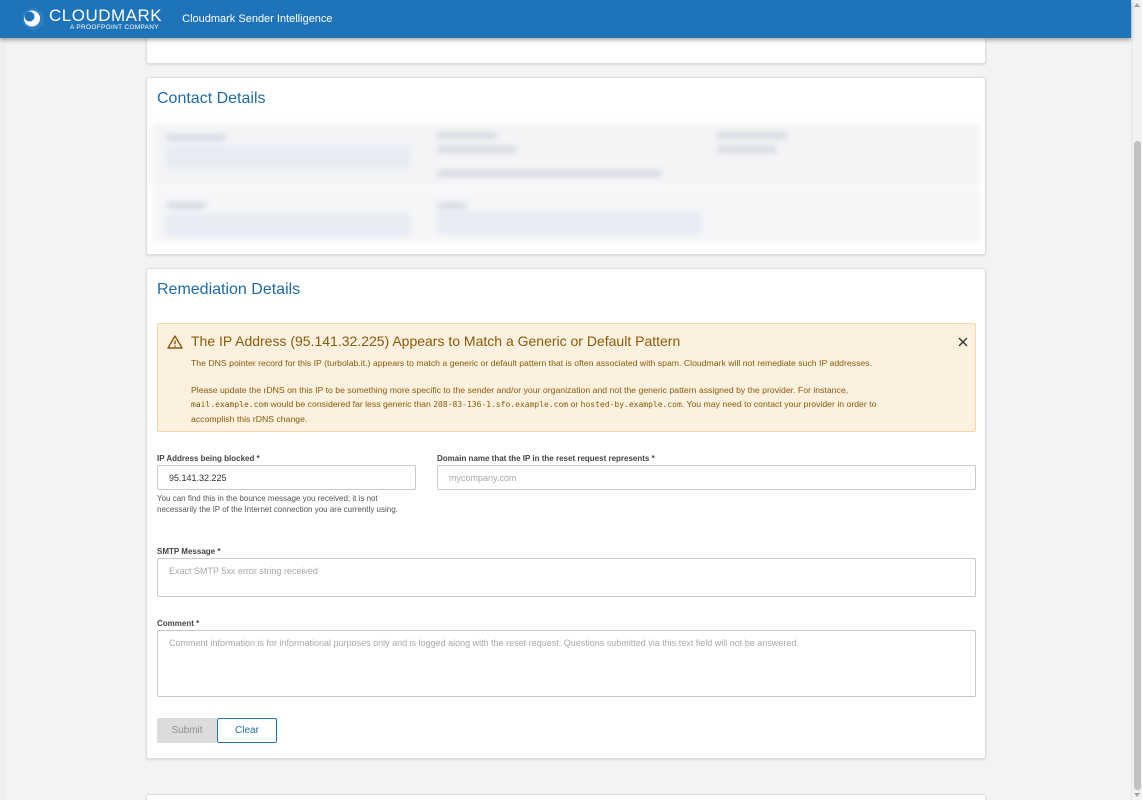 This screenshot has height=800, width=1142. Describe the element at coordinates (1137, 465) in the screenshot. I see `scroll-thumb` at that location.